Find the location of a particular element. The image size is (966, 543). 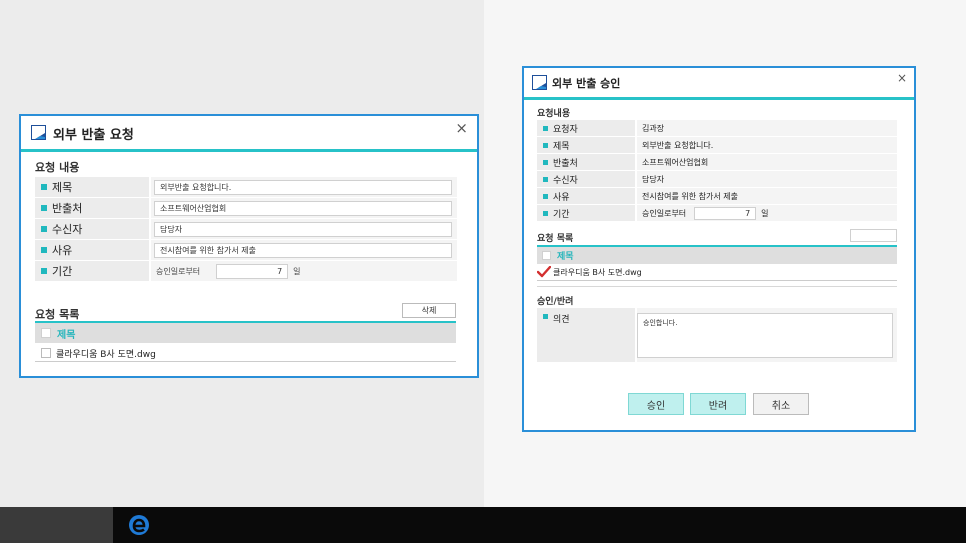

destination-input: 소프트웨어산업협회 is located at coordinates (303, 208).